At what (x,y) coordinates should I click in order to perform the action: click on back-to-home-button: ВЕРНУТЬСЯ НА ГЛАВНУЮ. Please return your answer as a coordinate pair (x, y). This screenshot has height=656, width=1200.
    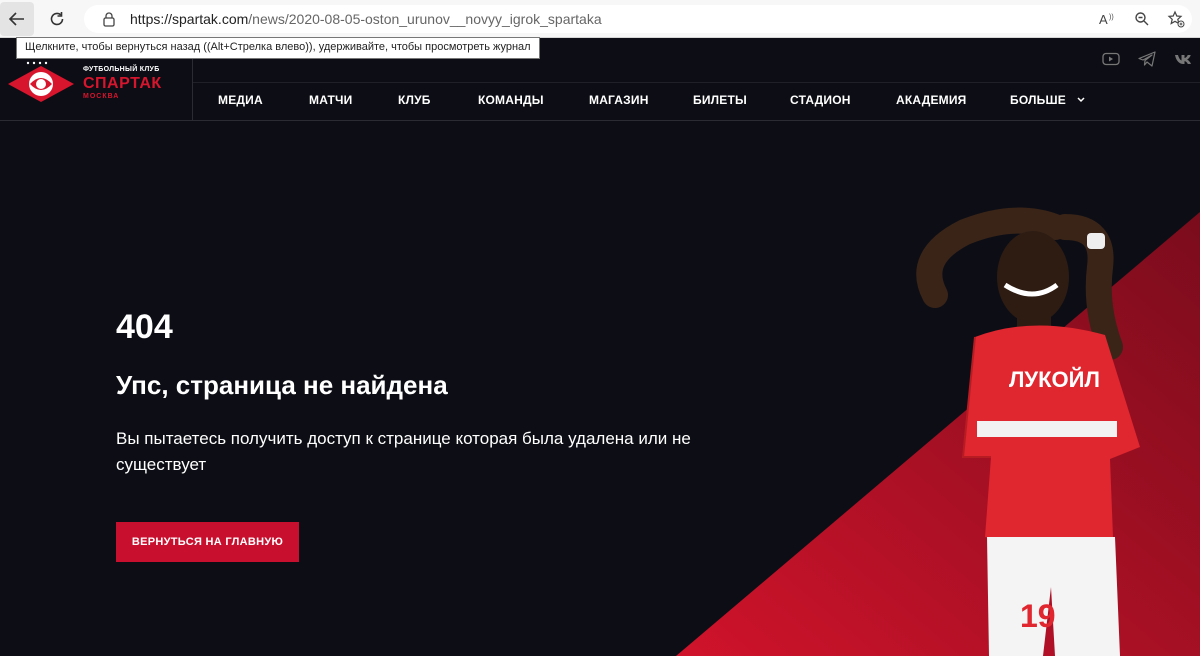
    Looking at the image, I should click on (207, 542).